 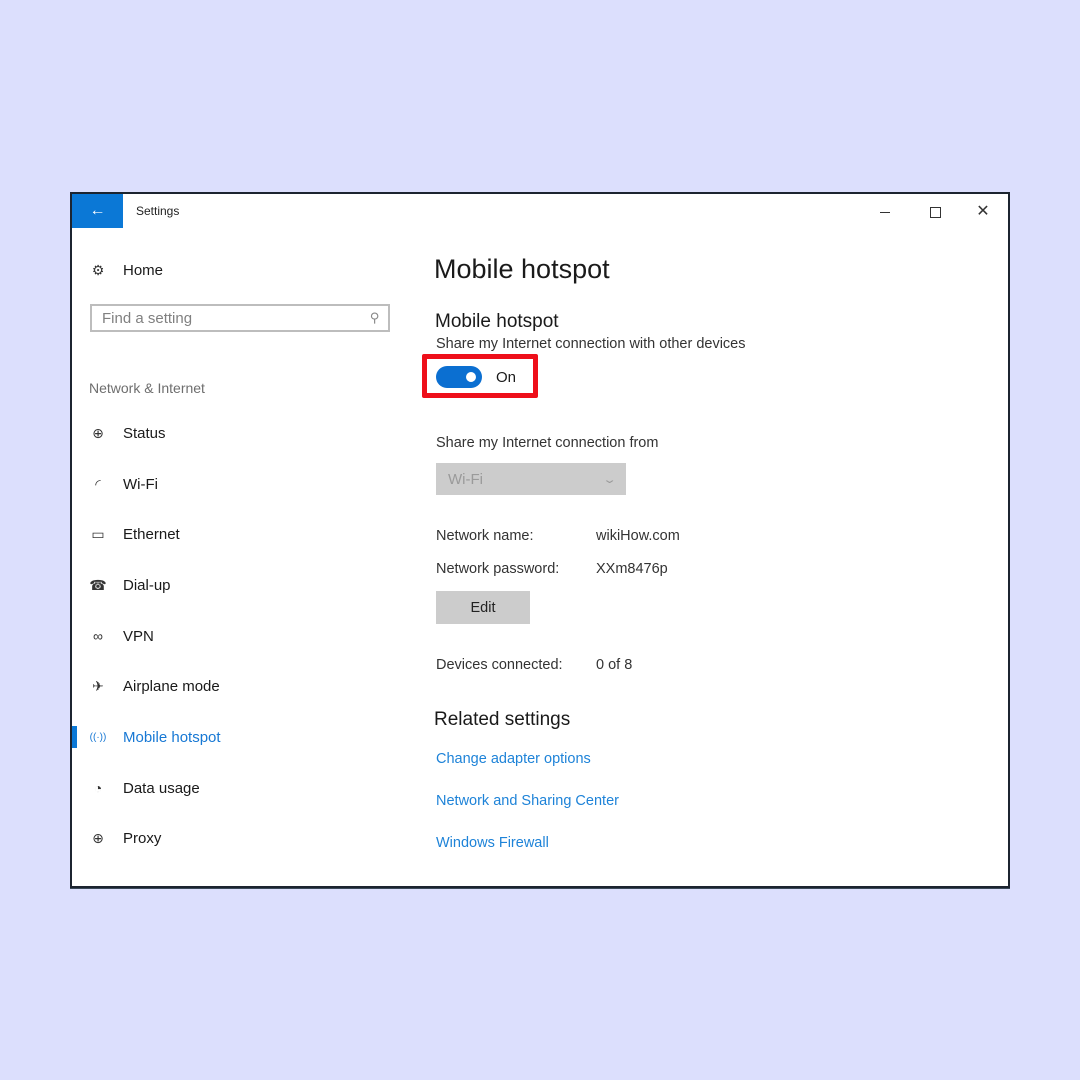 I want to click on gear-icon: ⚙, so click(x=98, y=270).